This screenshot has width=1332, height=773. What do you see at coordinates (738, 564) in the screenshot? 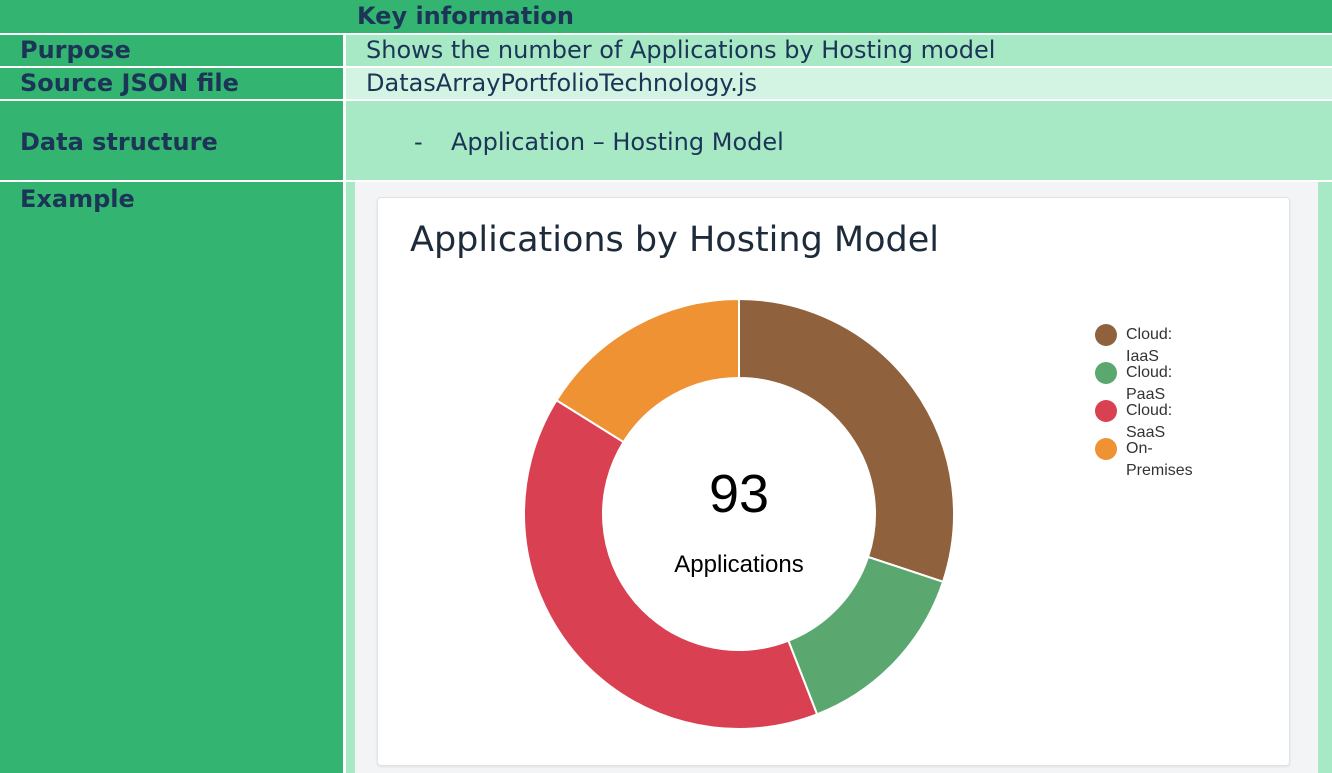
I see `donut-center-label: Applications` at bounding box center [738, 564].